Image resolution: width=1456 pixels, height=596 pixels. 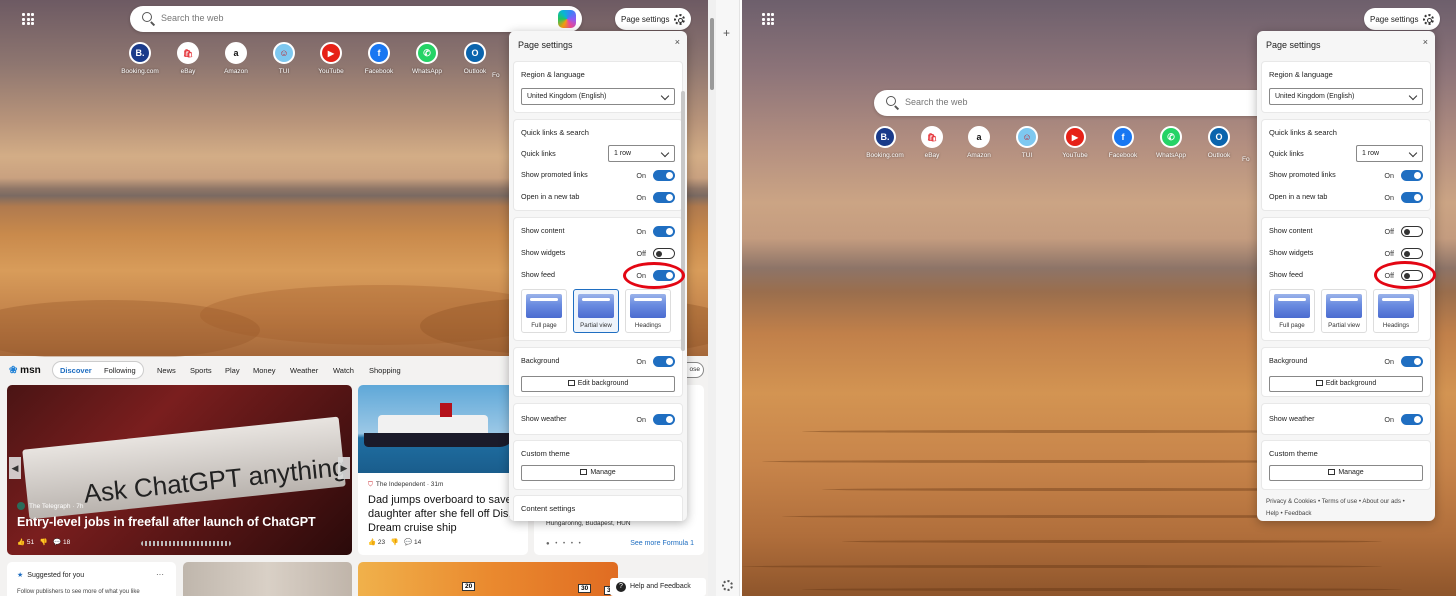 I want to click on suggested-title: Suggested for you, so click(x=50, y=575).